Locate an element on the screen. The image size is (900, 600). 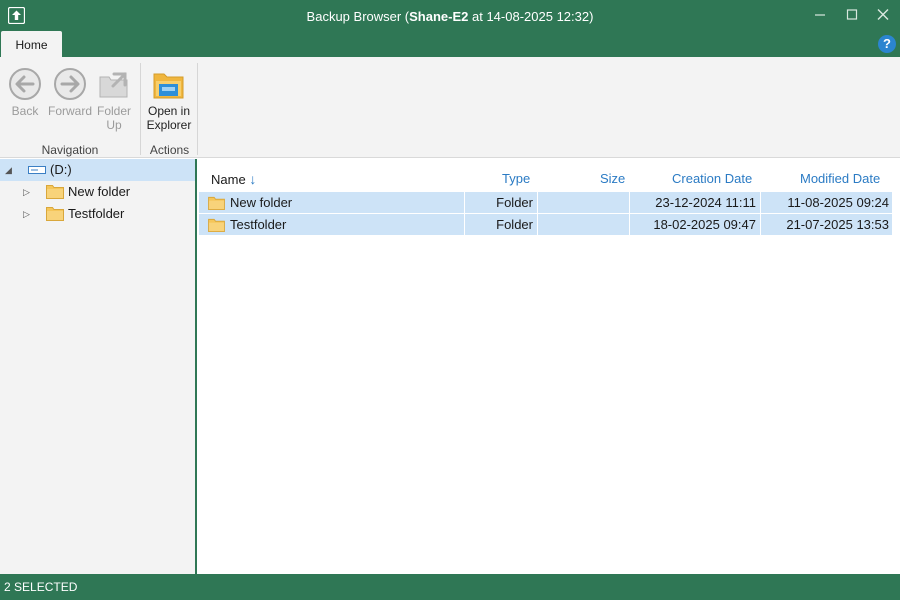
tree-item-drive-d: ◢ (D:) is located at coordinates (97, 170).